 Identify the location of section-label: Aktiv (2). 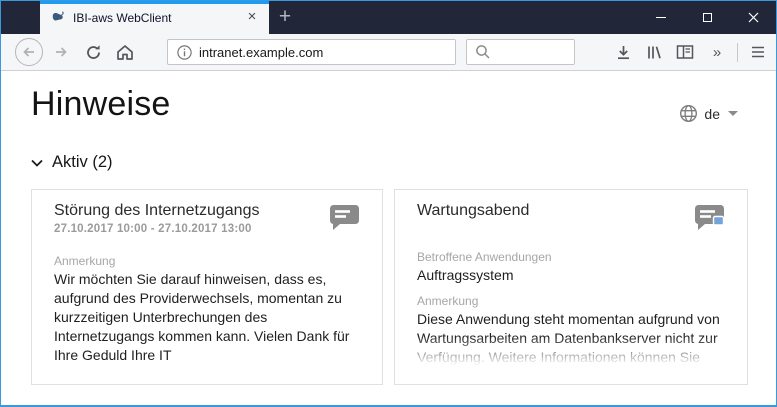
(82, 162).